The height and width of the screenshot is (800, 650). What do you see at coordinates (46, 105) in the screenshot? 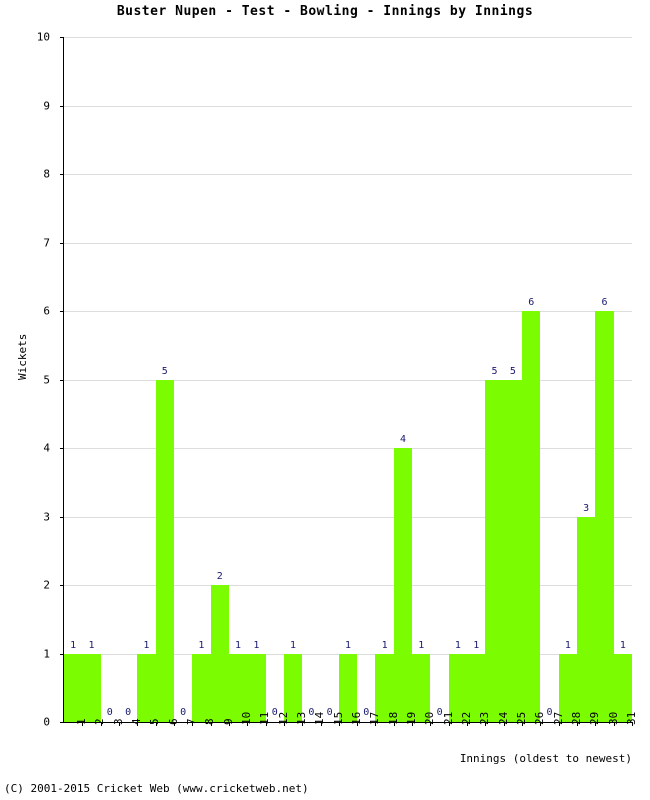
I see `y-tick-label: 9` at bounding box center [46, 105].